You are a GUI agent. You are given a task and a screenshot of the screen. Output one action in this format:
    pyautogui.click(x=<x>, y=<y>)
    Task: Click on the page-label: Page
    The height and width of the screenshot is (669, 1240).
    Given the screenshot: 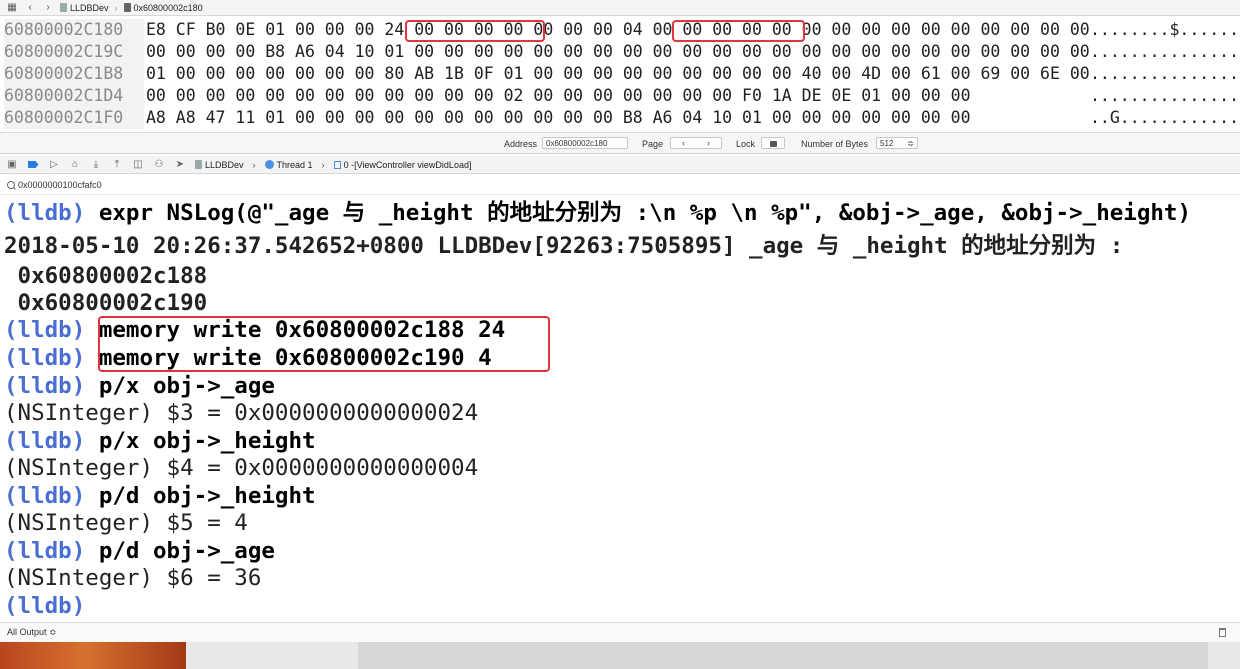 What is the action you would take?
    pyautogui.click(x=653, y=144)
    